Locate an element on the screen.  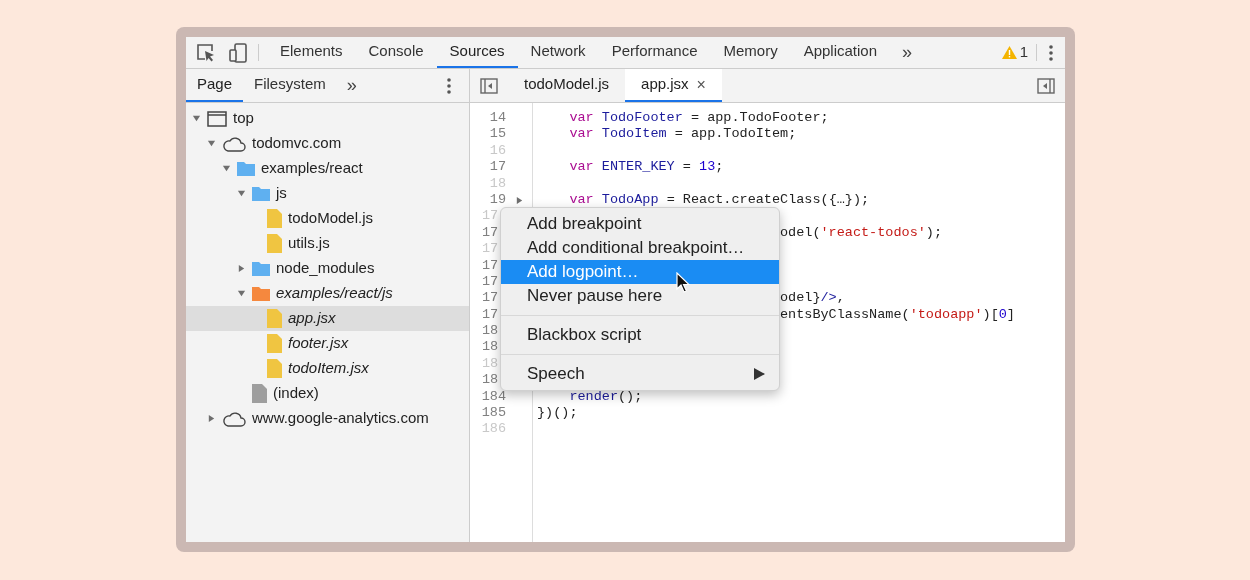
tree-item: footer.jsx is located at coordinates (327, 343).